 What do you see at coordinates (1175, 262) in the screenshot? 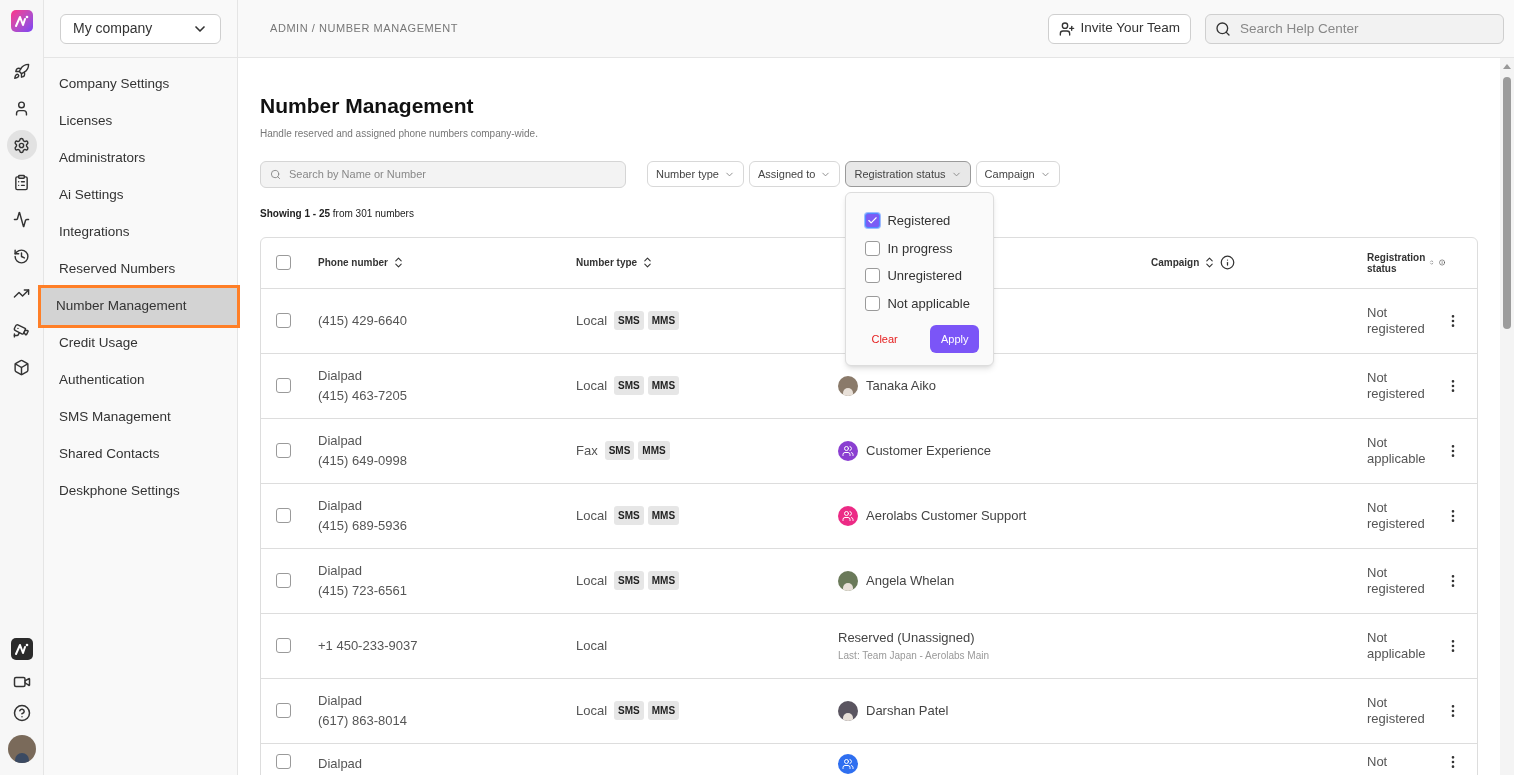
I see `column-header: Campaign` at bounding box center [1175, 262].